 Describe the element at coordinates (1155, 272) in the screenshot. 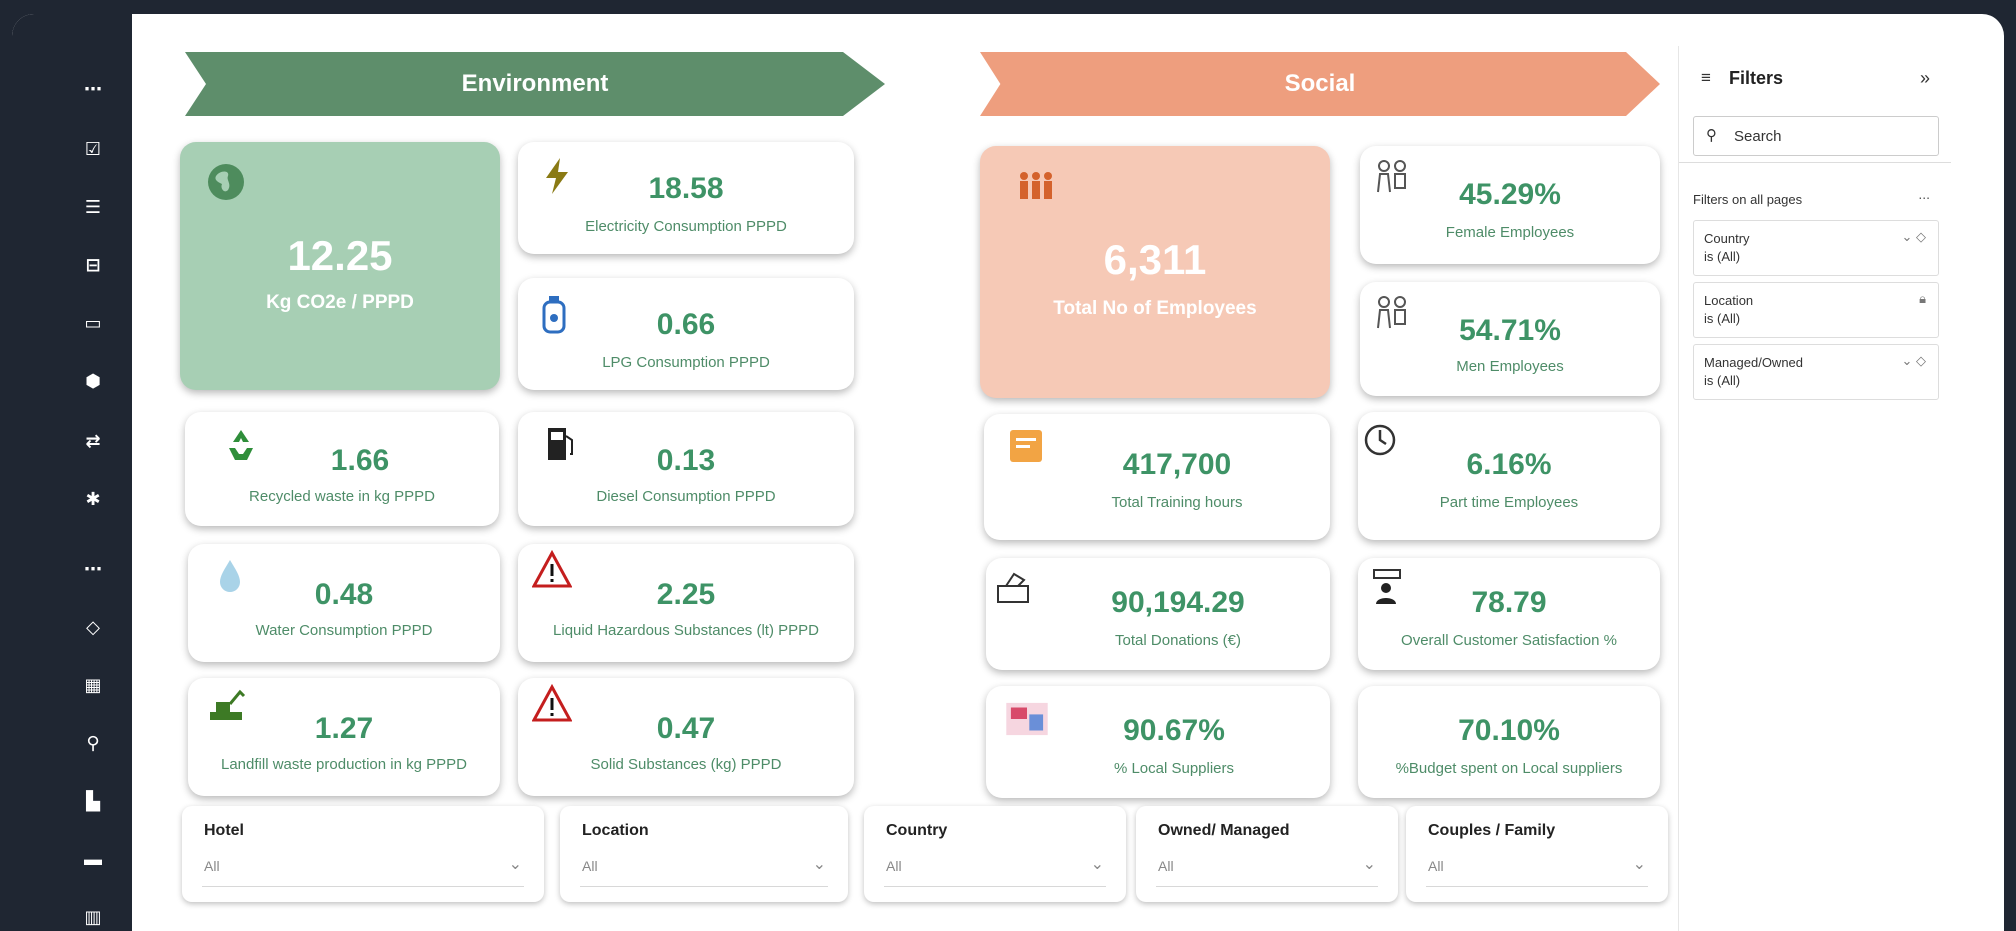

I see `employees-card: 6,311 Total No of Employees` at that location.